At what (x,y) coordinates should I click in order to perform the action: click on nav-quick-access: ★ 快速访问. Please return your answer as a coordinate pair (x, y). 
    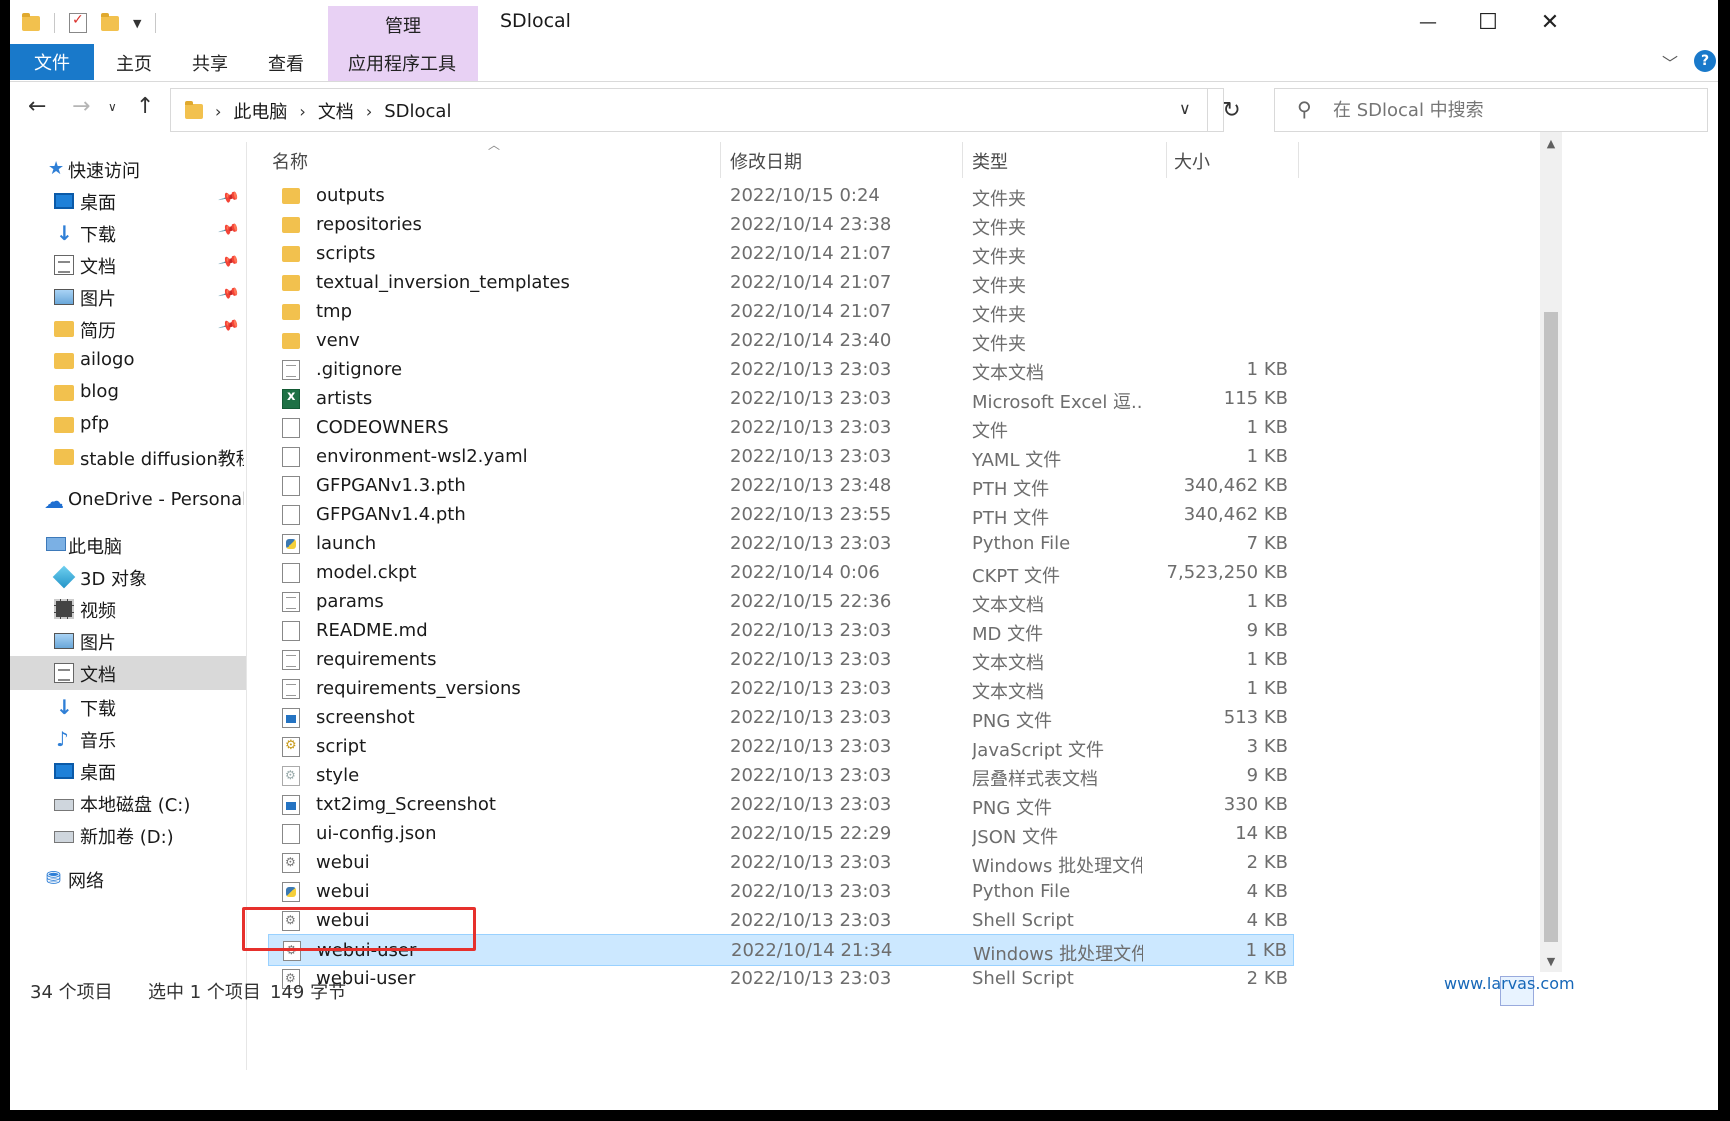
    Looking at the image, I should click on (128, 169).